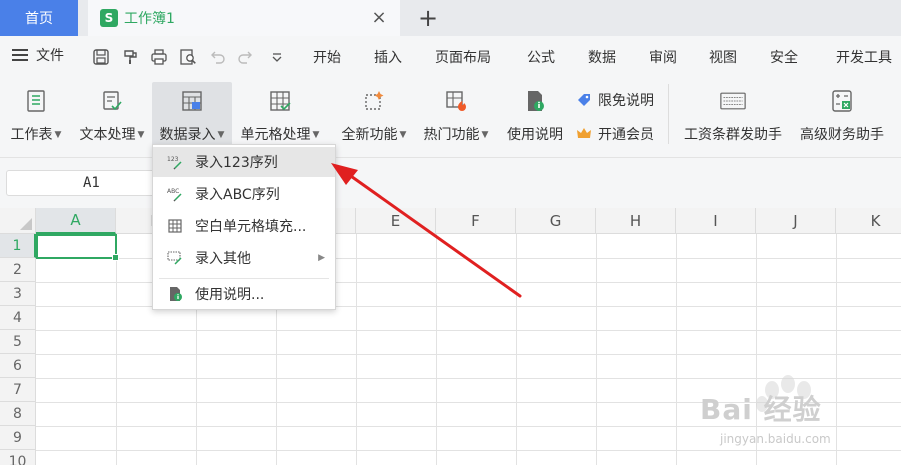  Describe the element at coordinates (761, 409) in the screenshot. I see `watermark-text: Bai 经验` at that location.